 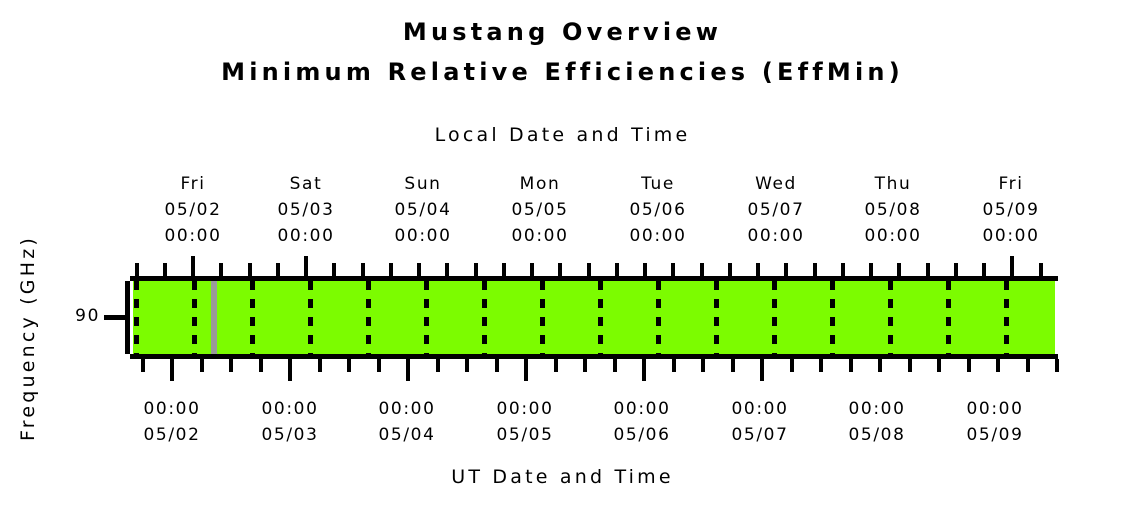 I want to click on chart-title-primary: Mustang Overview, so click(x=562, y=32).